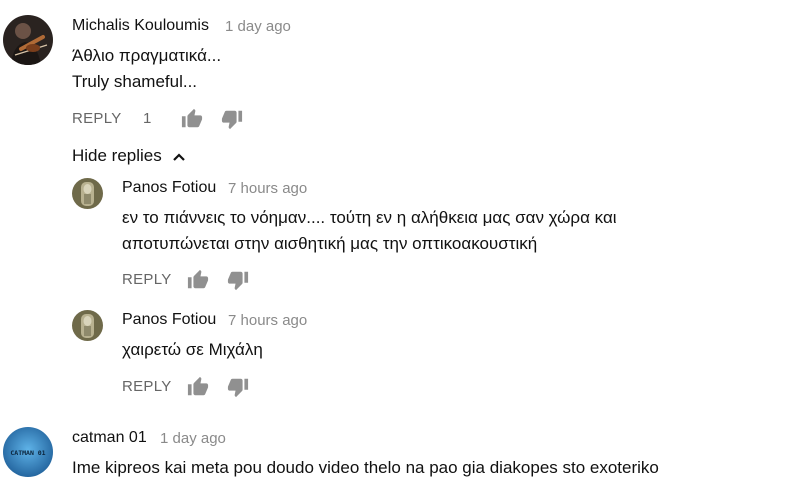 This screenshot has height=493, width=787. I want to click on hide-replies-button: Hide replies, so click(129, 156).